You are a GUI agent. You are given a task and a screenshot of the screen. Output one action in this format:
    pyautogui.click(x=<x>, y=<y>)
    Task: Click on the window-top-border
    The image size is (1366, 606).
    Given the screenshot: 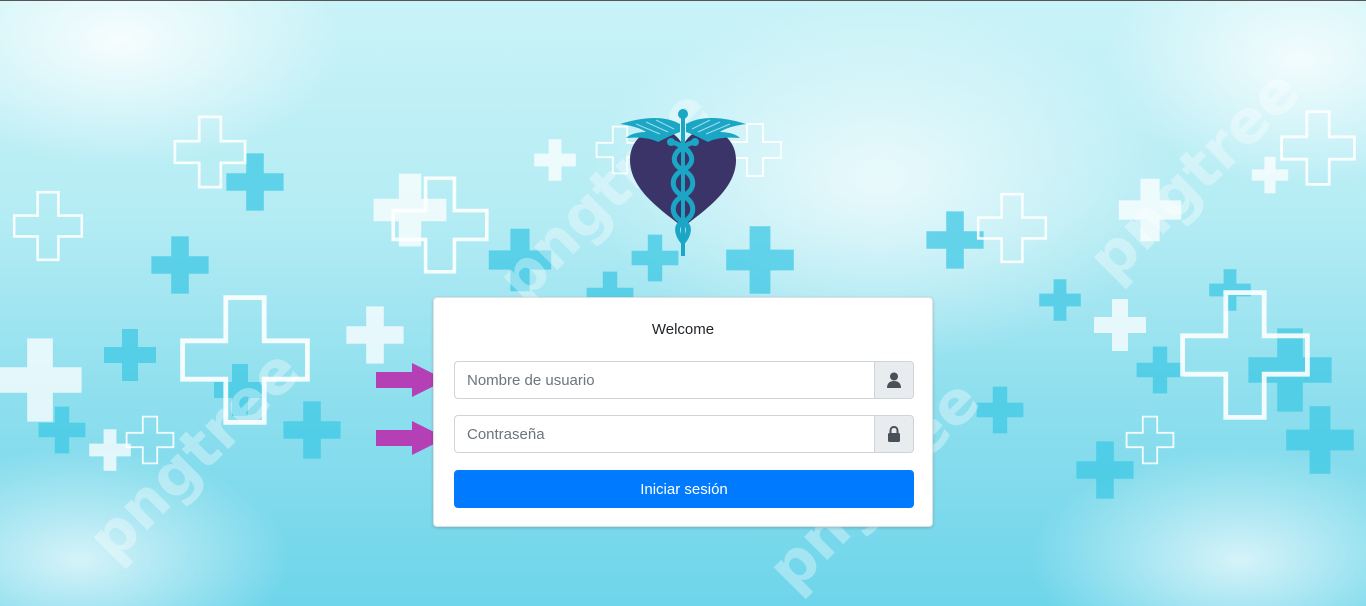 What is the action you would take?
    pyautogui.click(x=683, y=0)
    